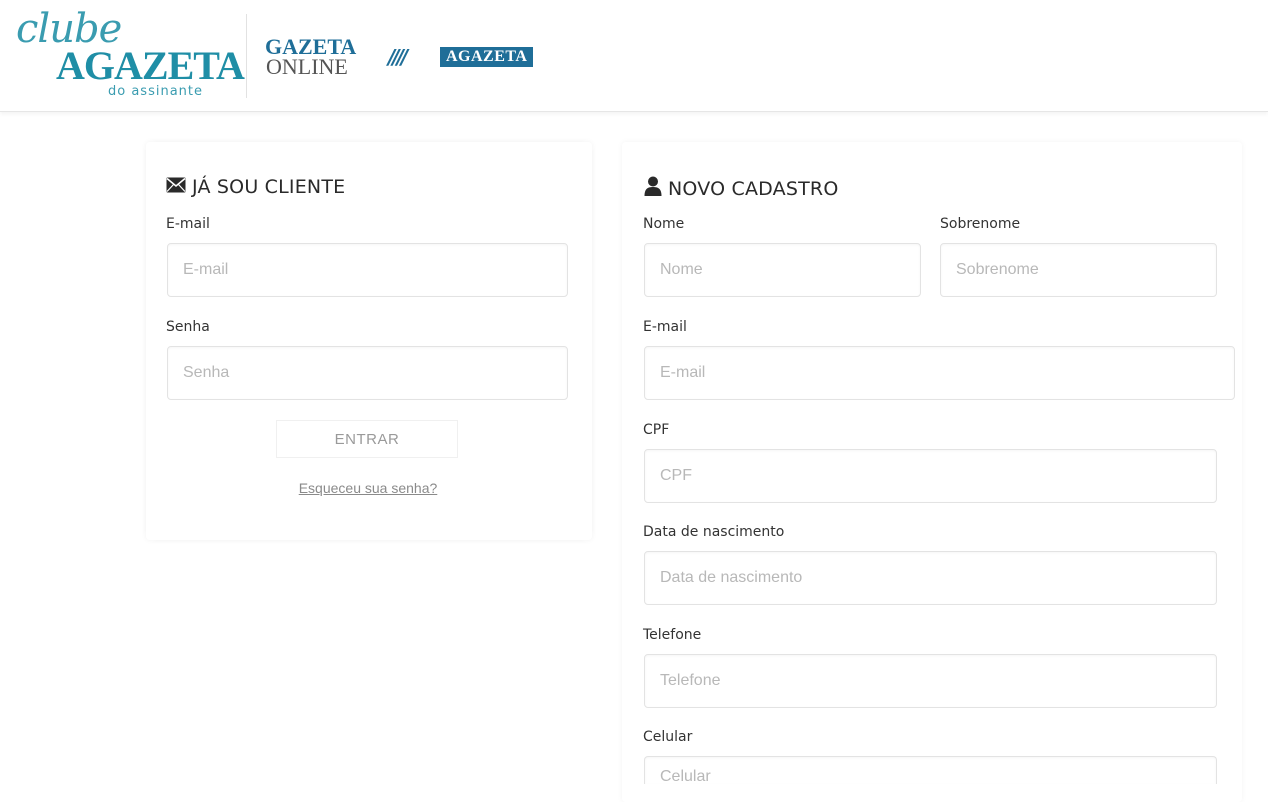 This screenshot has height=802, width=1268. Describe the element at coordinates (753, 188) in the screenshot. I see `register-title-text: NOVO CADASTRO` at that location.